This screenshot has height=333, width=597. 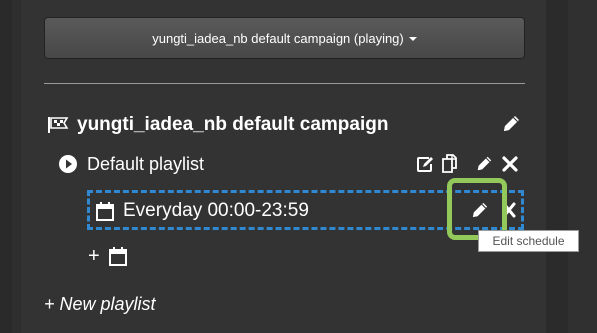 I want to click on campaign-row: yungti_iadea_nb default campaign, so click(x=217, y=125).